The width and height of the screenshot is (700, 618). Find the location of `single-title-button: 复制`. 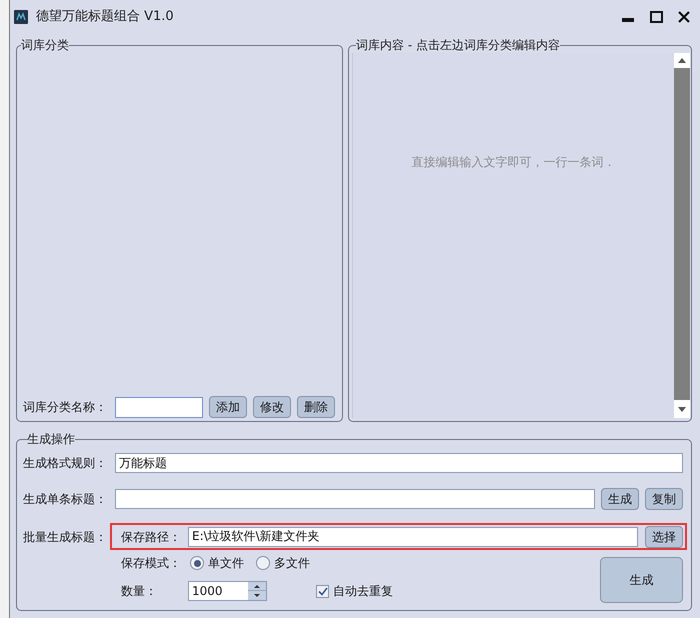

single-title-button: 复制 is located at coordinates (664, 499).